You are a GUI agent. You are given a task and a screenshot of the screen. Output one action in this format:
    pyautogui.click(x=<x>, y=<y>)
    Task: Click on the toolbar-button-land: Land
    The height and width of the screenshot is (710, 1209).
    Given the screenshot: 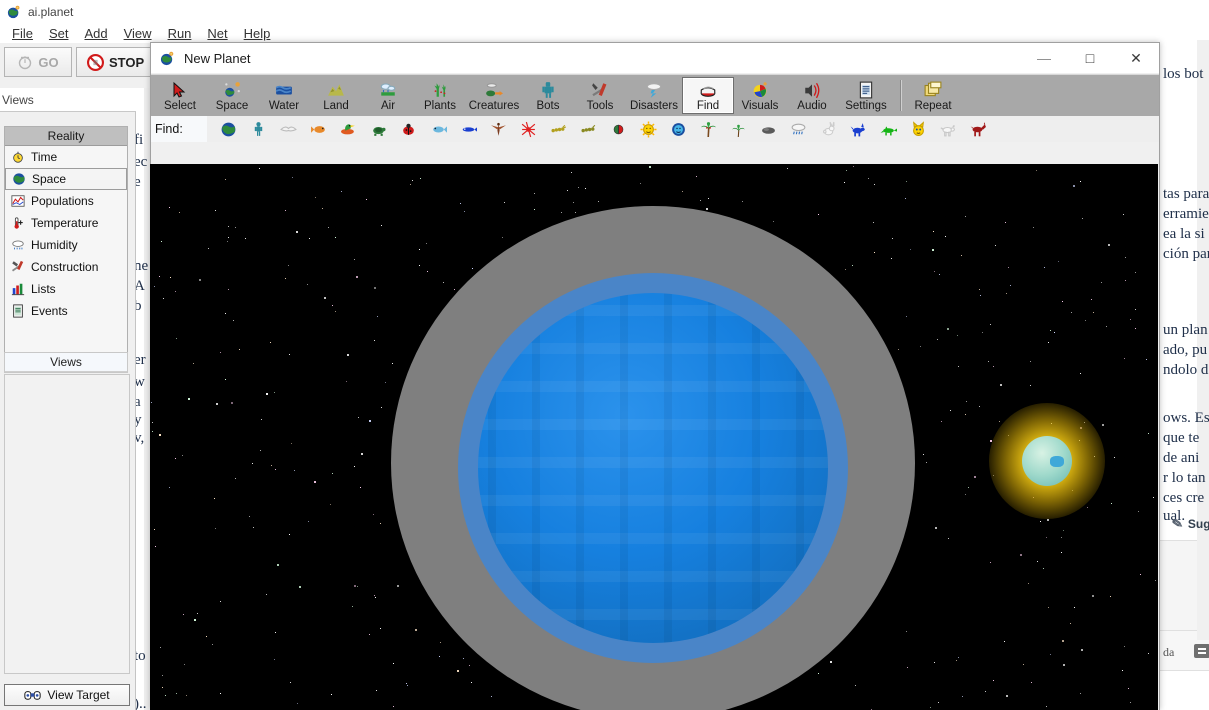 What is the action you would take?
    pyautogui.click(x=336, y=95)
    